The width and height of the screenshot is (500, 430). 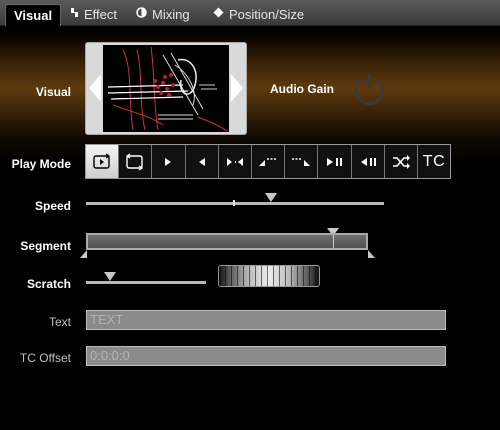 I want to click on mixing-icon, so click(x=141, y=15).